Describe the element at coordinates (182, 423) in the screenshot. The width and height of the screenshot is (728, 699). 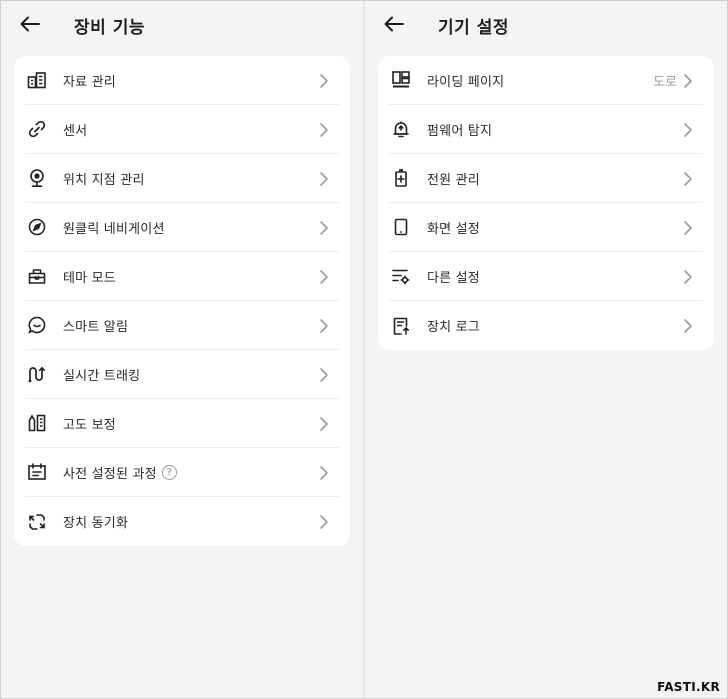
I see `list-item-altitude-calibration: 고도 보정` at that location.